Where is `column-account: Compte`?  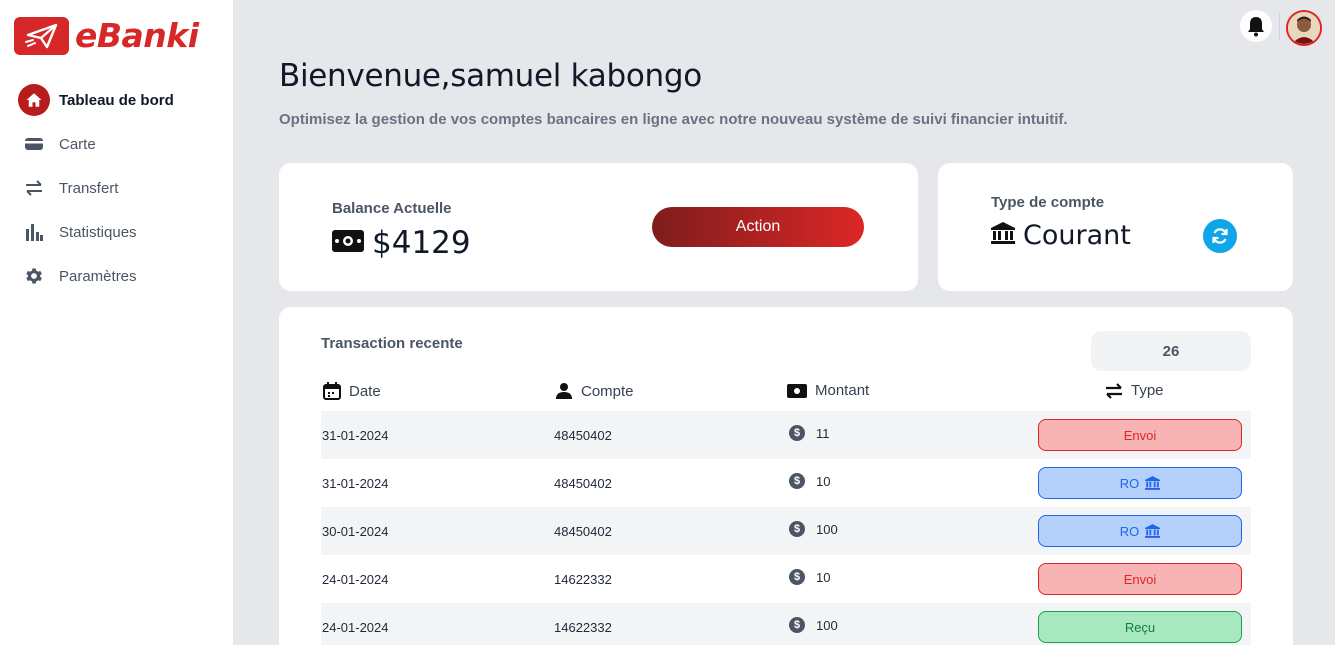
column-account: Compte is located at coordinates (594, 391).